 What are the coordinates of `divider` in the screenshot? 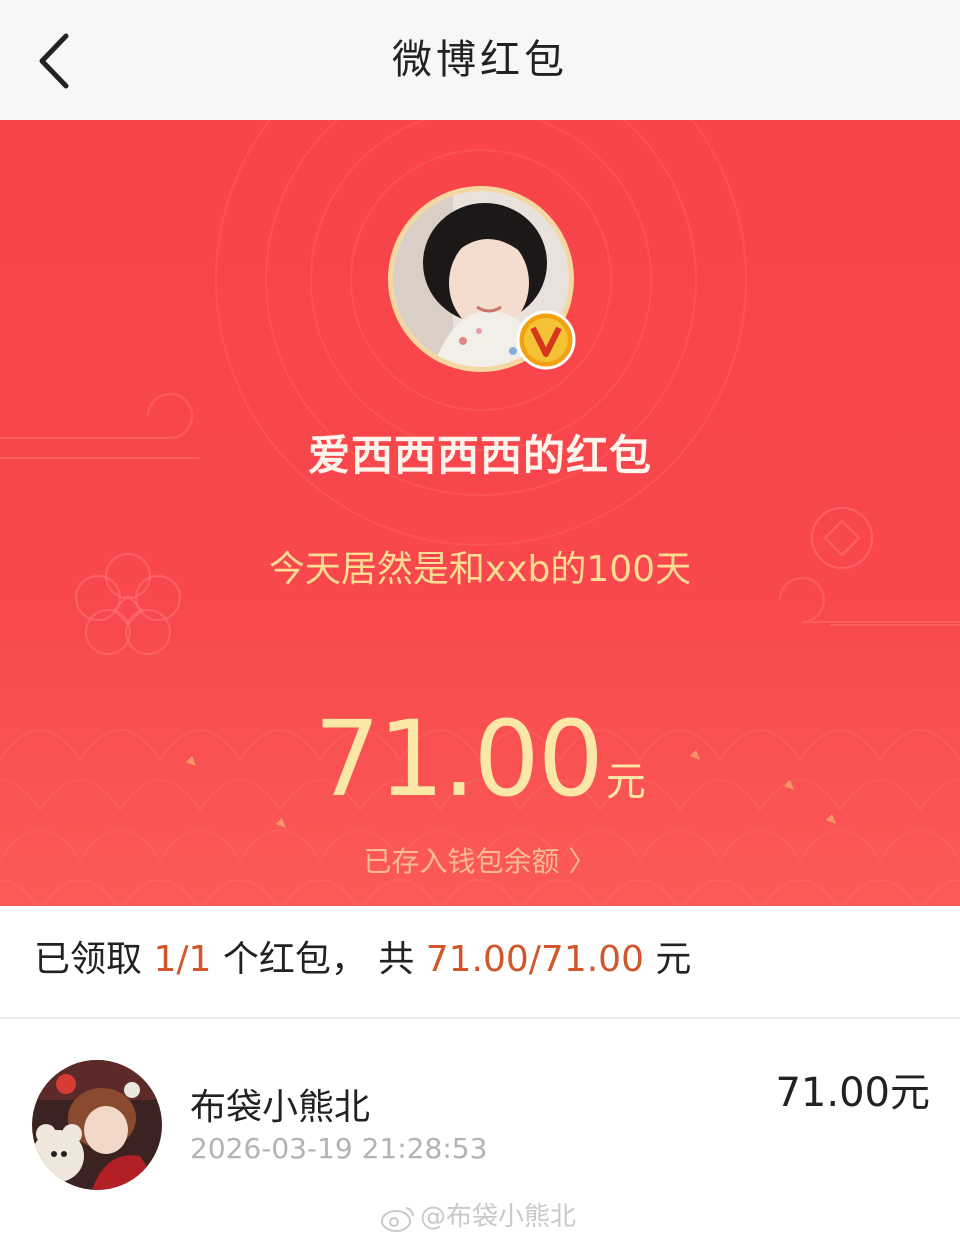 It's located at (480, 1018).